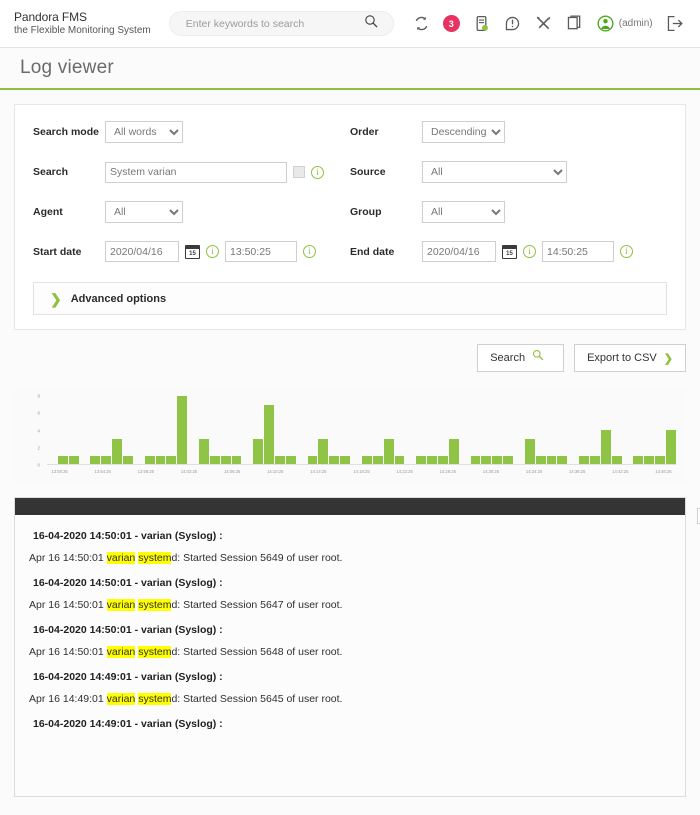  What do you see at coordinates (350, 724) in the screenshot?
I see `log-entry: 16-04-2020 14:49:01 - varian (Syslog) :` at bounding box center [350, 724].